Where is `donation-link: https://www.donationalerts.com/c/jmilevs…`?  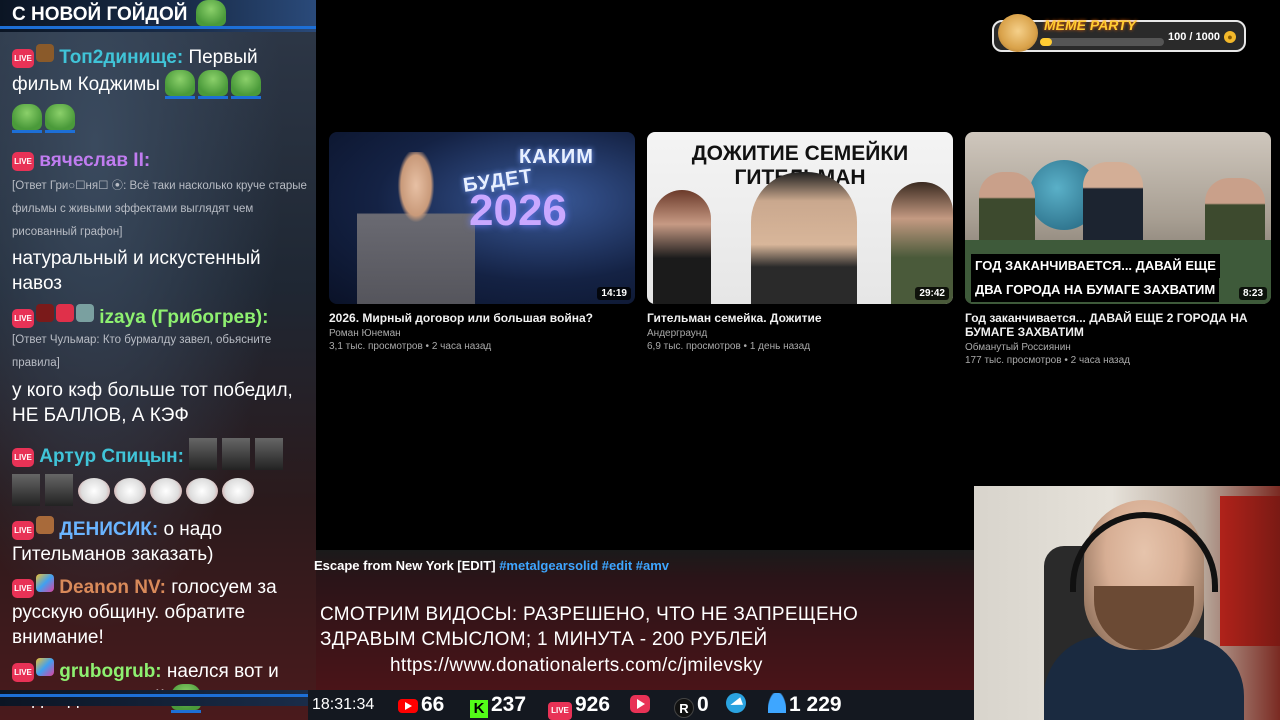 donation-link: https://www.donationalerts.com/c/jmilevs… is located at coordinates (576, 666).